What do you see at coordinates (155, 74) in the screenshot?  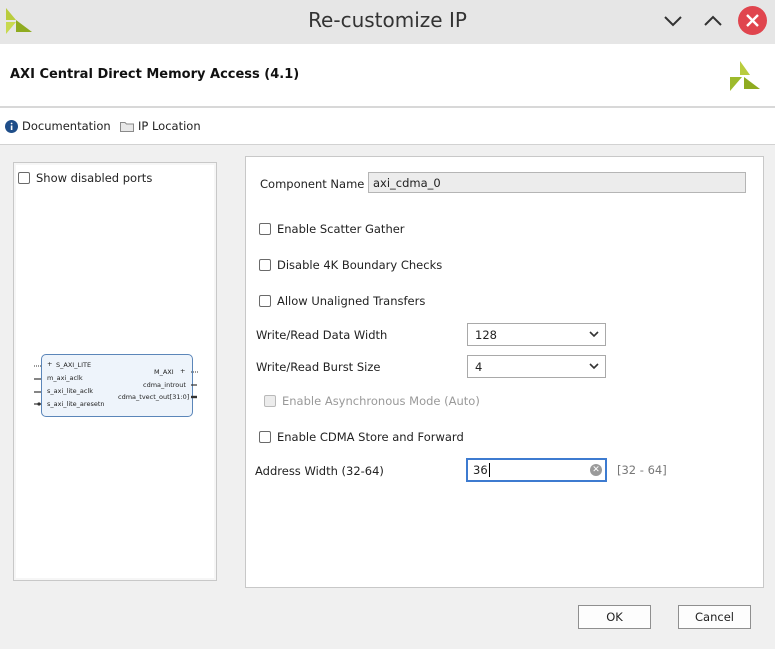 I see `ip-title: AXI Central Direct Memory Access (4.1)` at bounding box center [155, 74].